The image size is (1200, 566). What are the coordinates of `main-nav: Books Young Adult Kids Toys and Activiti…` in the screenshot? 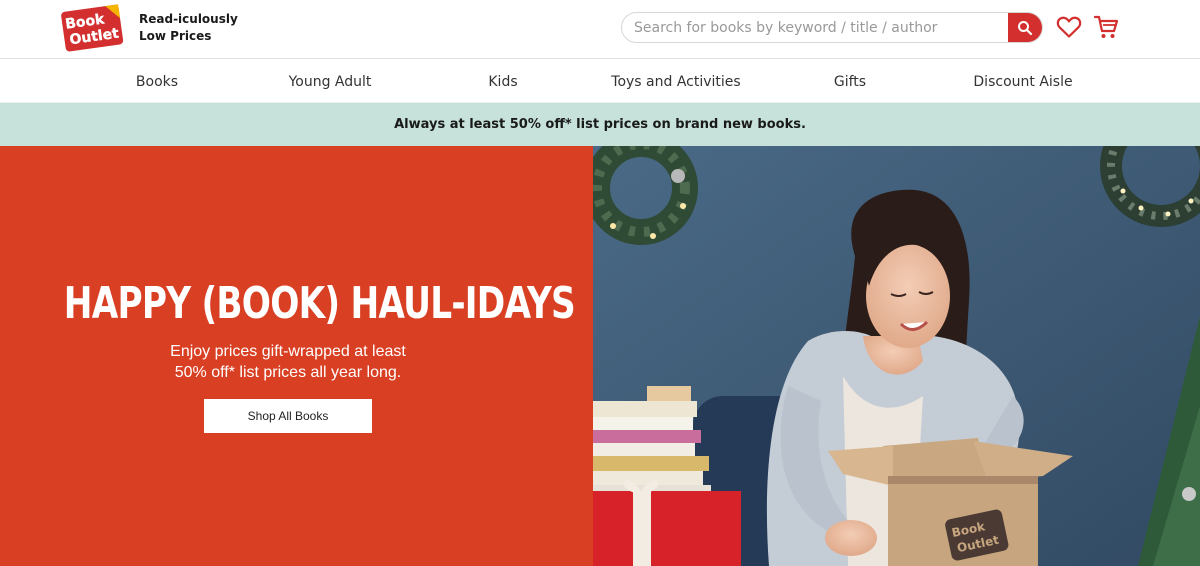 It's located at (600, 81).